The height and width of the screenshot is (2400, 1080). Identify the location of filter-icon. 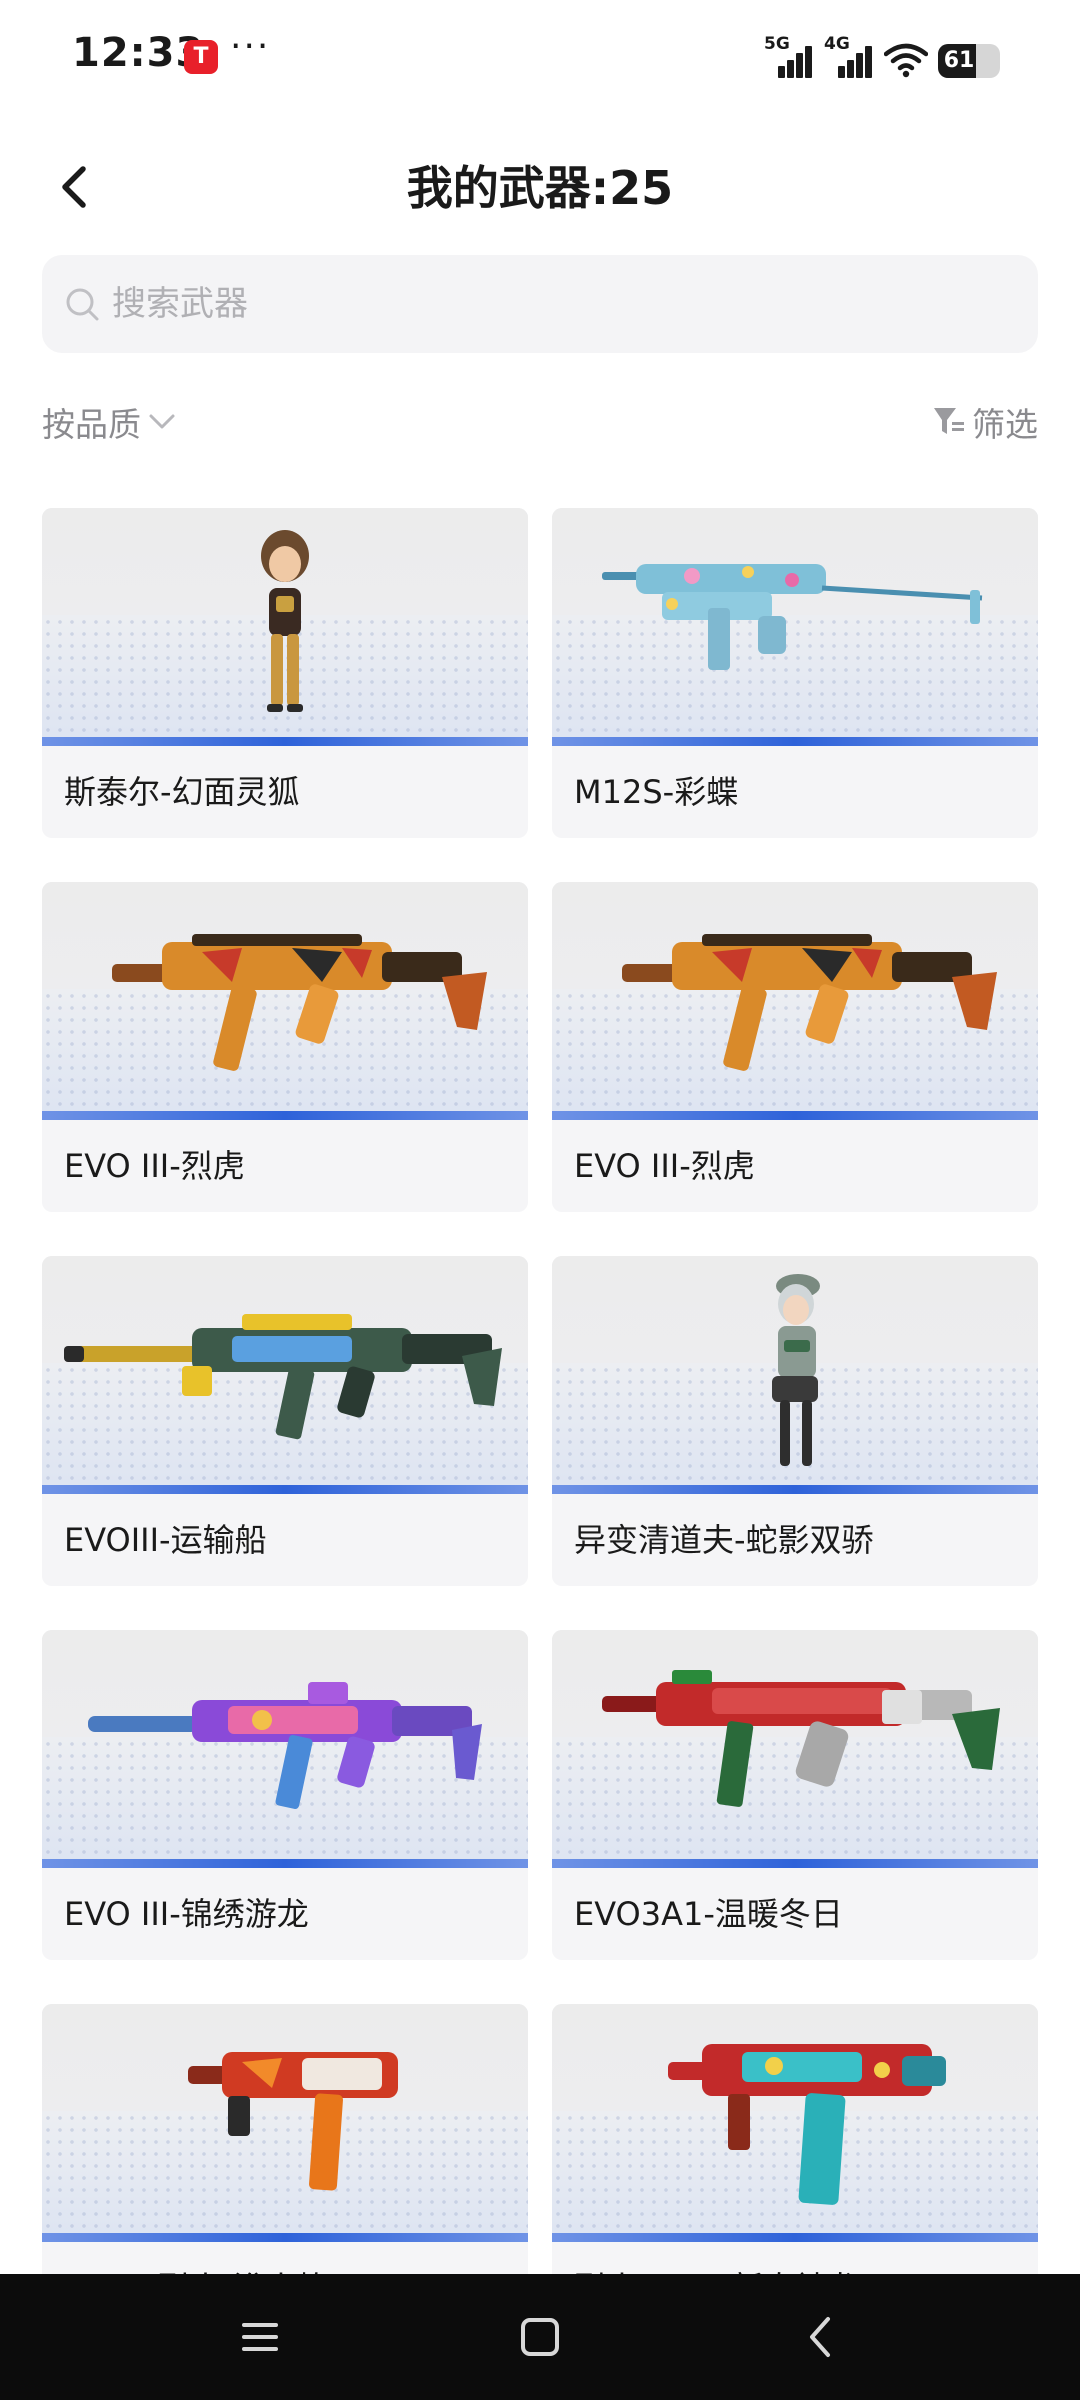
(949, 421).